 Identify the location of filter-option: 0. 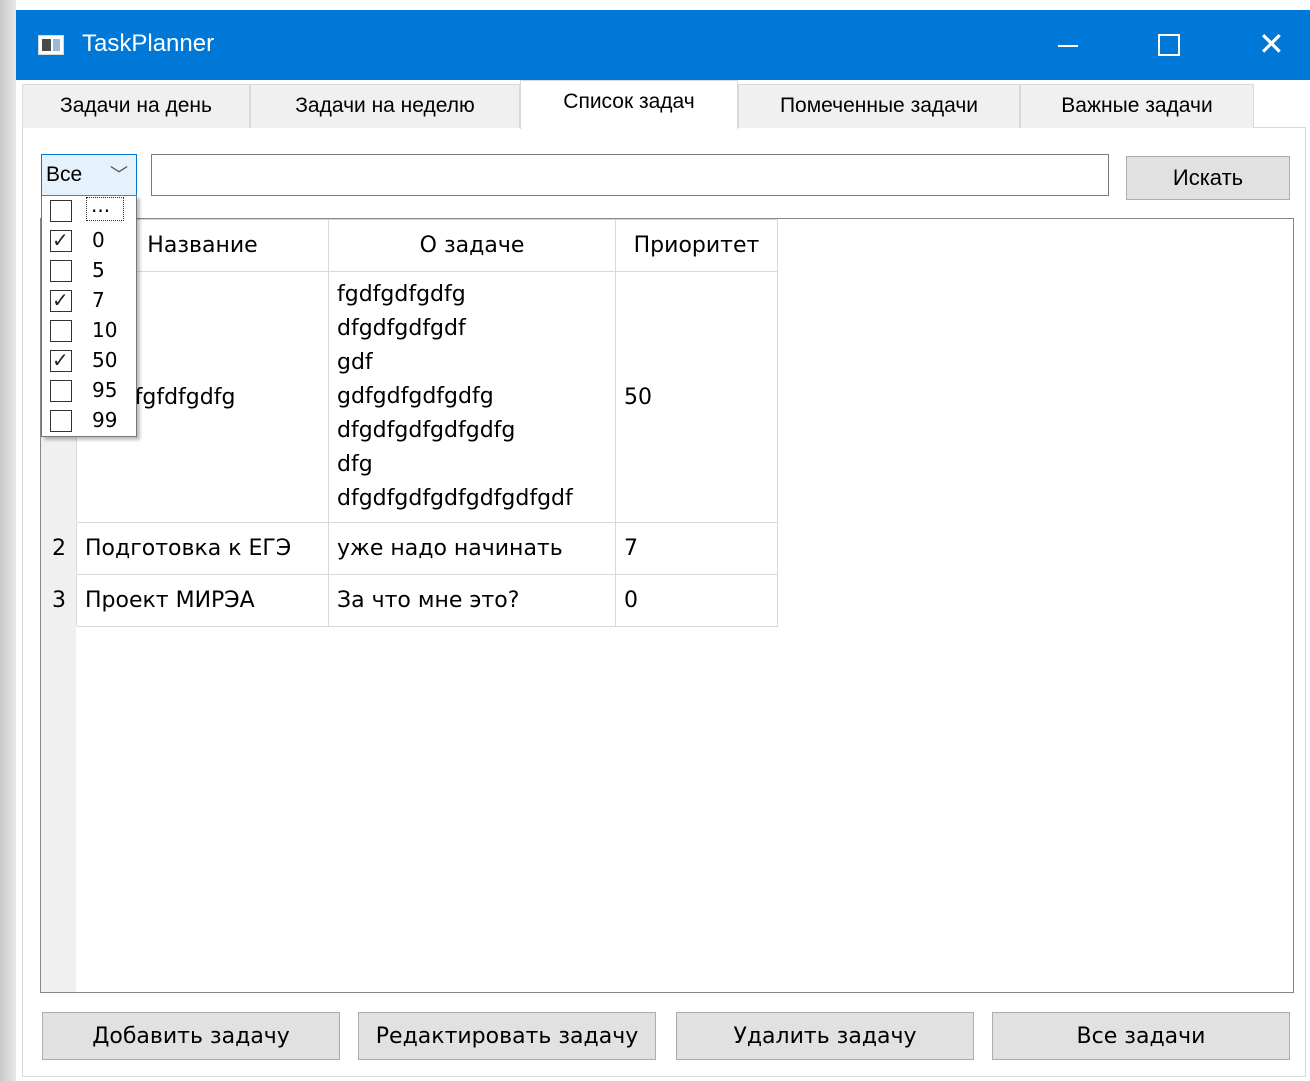
(89, 241).